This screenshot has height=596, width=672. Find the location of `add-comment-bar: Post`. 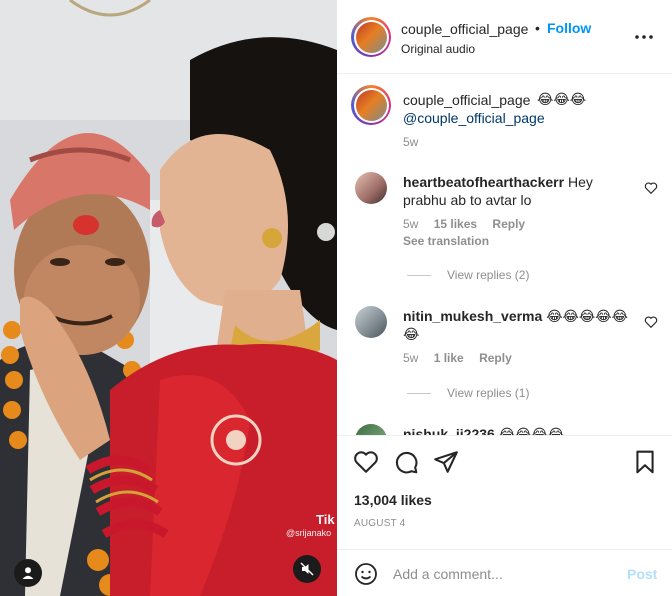

add-comment-bar: Post is located at coordinates (504, 572).